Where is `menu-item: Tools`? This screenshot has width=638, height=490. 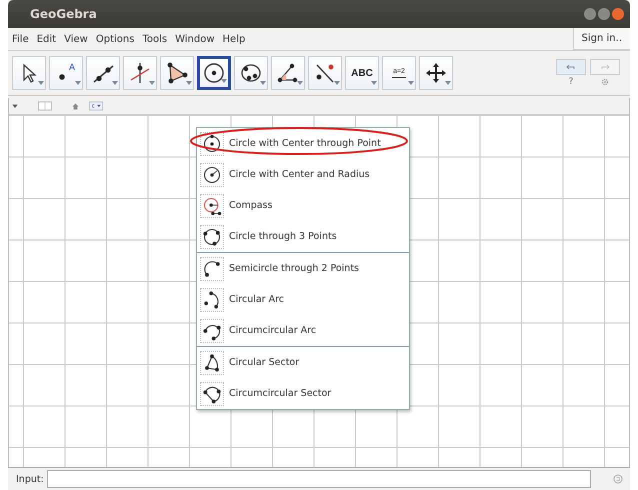 menu-item: Tools is located at coordinates (155, 39).